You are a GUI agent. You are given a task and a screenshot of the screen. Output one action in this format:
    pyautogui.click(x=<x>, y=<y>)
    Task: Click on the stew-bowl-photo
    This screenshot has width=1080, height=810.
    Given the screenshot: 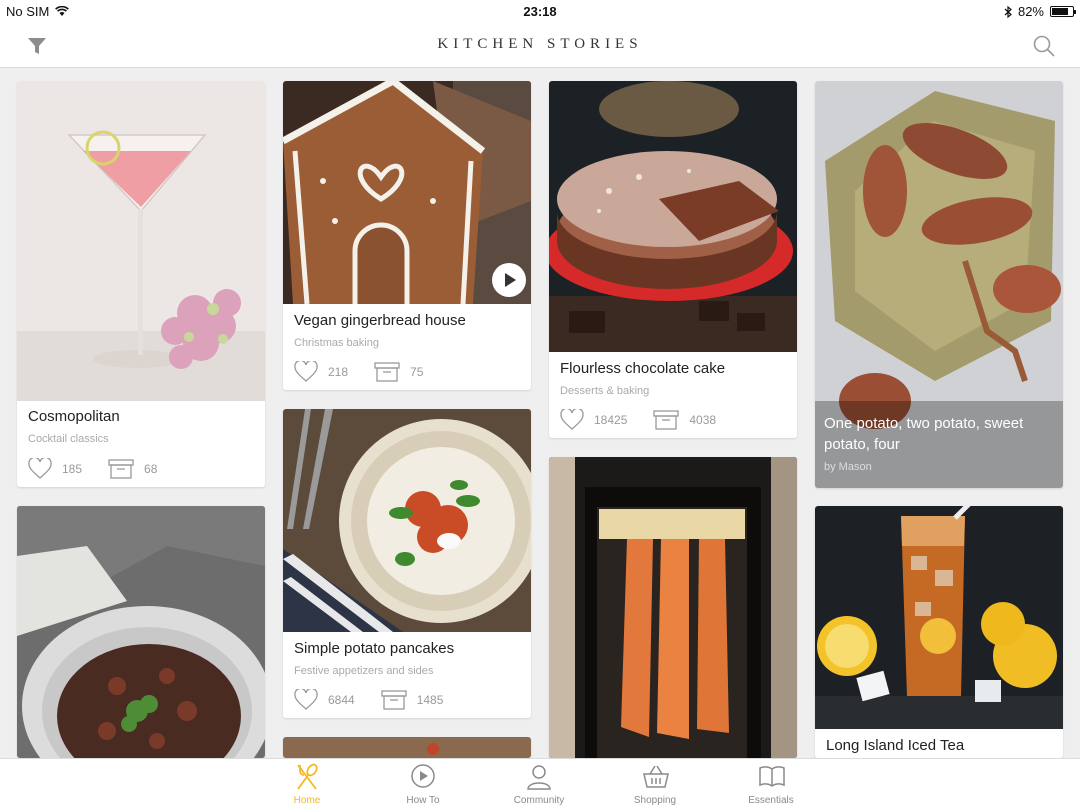 What is the action you would take?
    pyautogui.click(x=141, y=632)
    